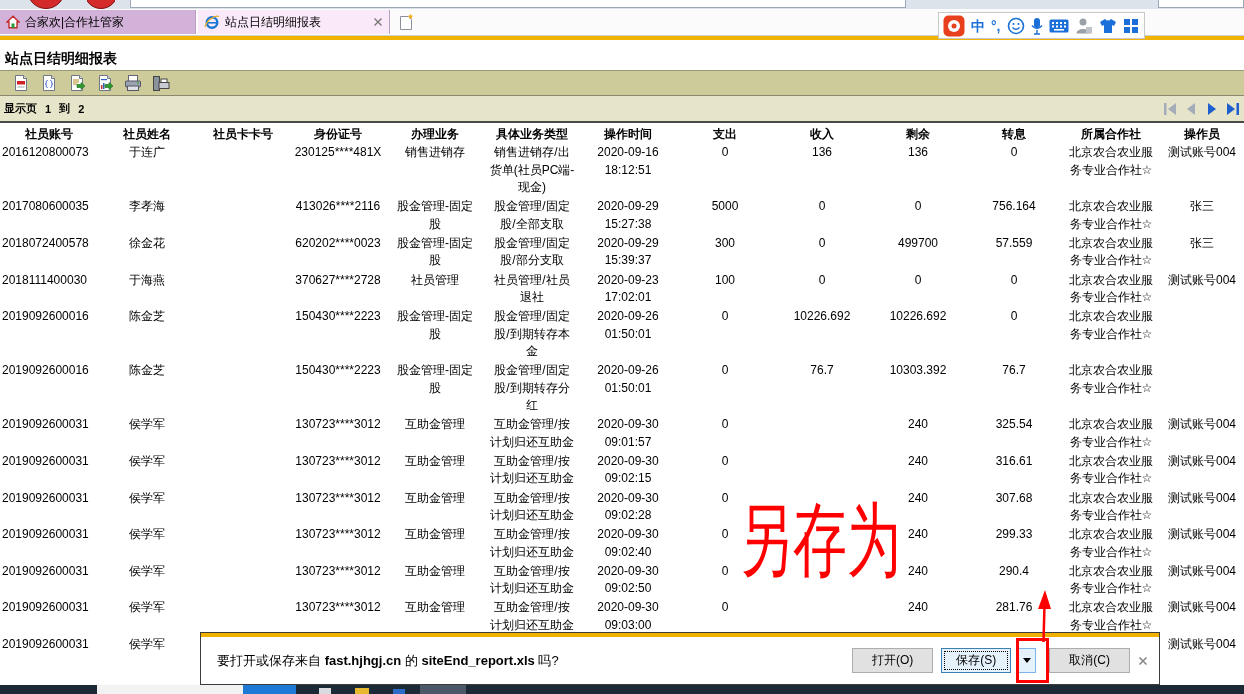 The width and height of the screenshot is (1244, 694). What do you see at coordinates (147, 207) in the screenshot?
I see `table-cell: 李孝海` at bounding box center [147, 207].